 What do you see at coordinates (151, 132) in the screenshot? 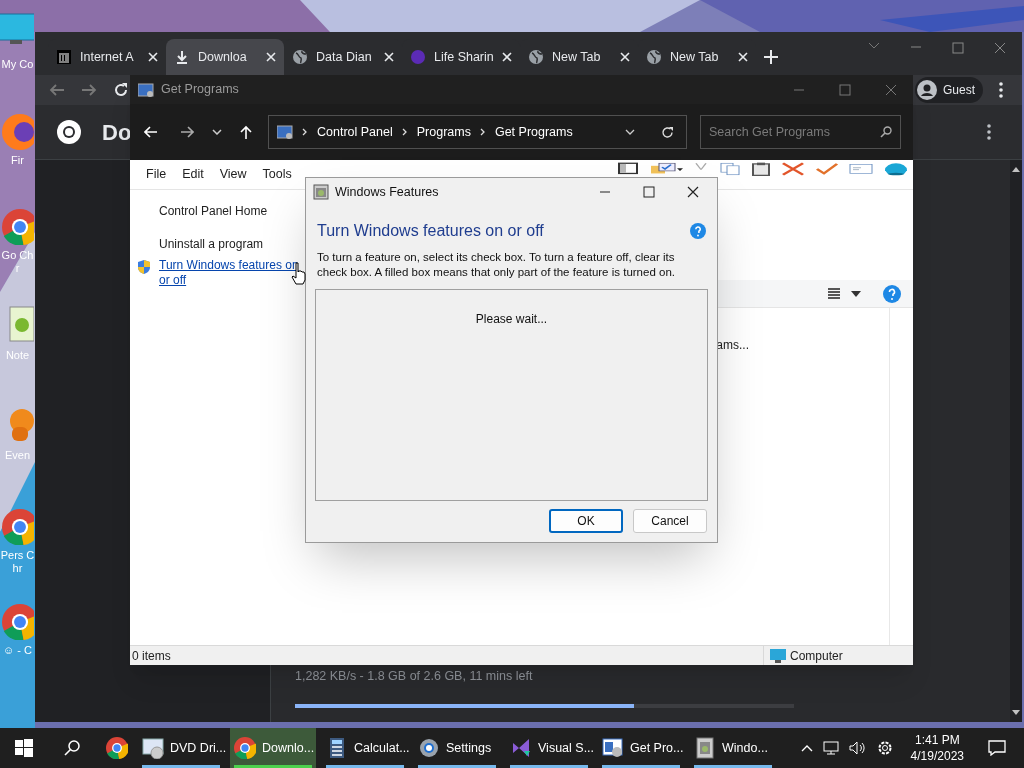
I see `back-icon` at bounding box center [151, 132].